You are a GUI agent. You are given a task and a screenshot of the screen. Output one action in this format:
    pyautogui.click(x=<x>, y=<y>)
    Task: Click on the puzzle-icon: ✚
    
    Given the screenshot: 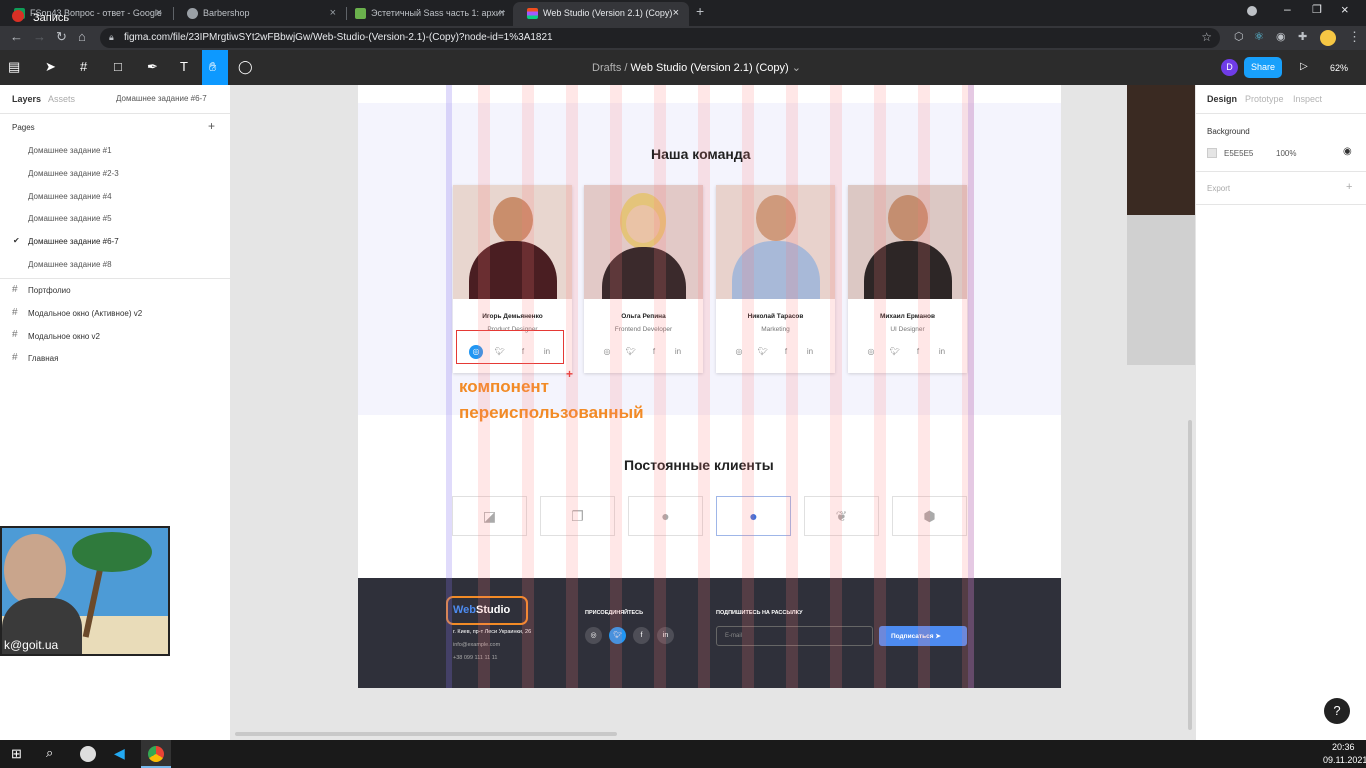 What is the action you would take?
    pyautogui.click(x=1302, y=37)
    